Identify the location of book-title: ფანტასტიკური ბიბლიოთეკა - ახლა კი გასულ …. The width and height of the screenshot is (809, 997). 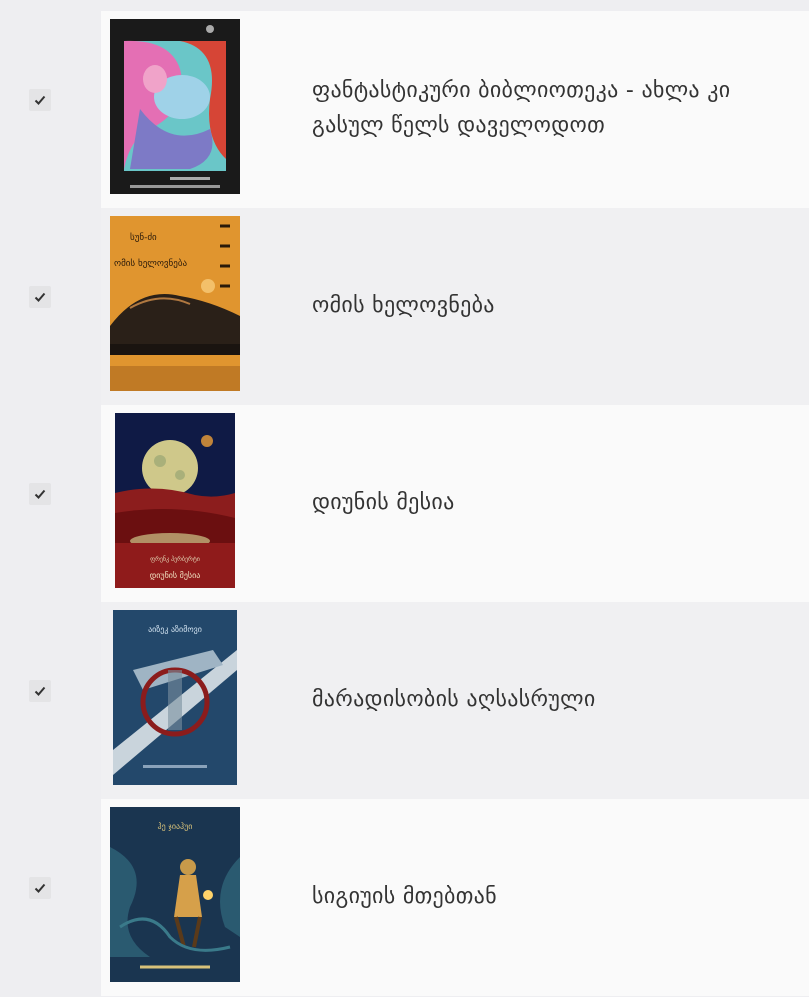
(547, 108).